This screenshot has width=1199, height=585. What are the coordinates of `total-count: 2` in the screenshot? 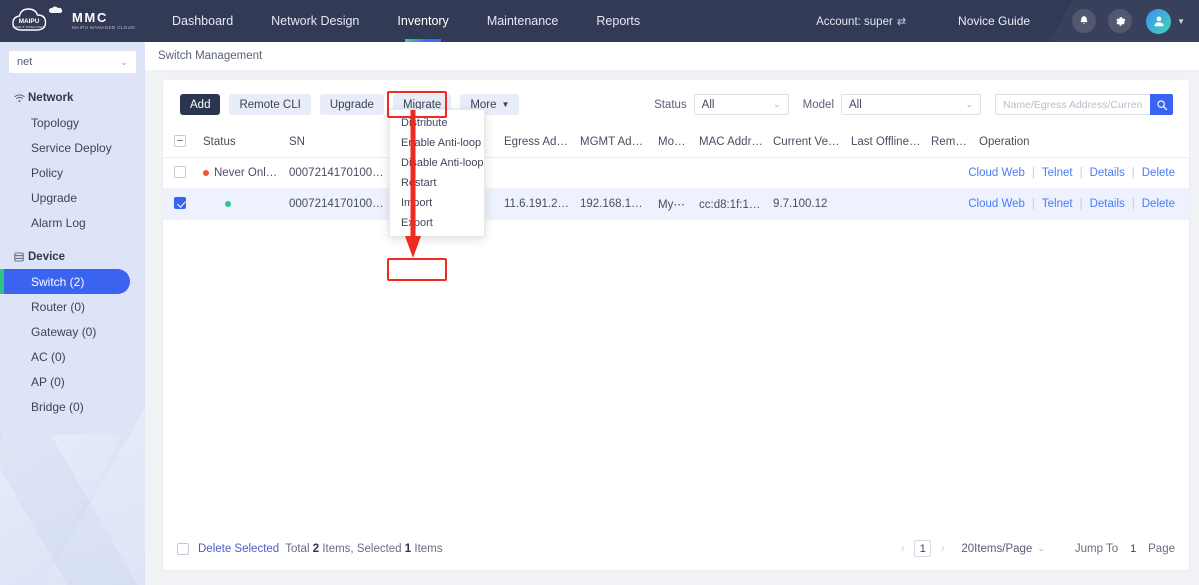 It's located at (316, 548).